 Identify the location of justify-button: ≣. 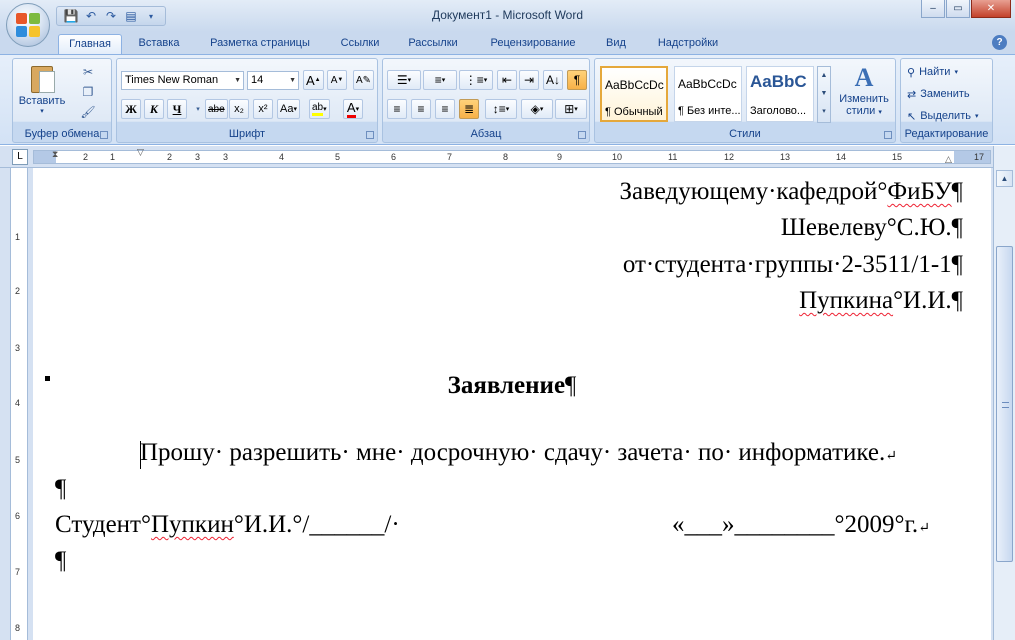
(469, 109).